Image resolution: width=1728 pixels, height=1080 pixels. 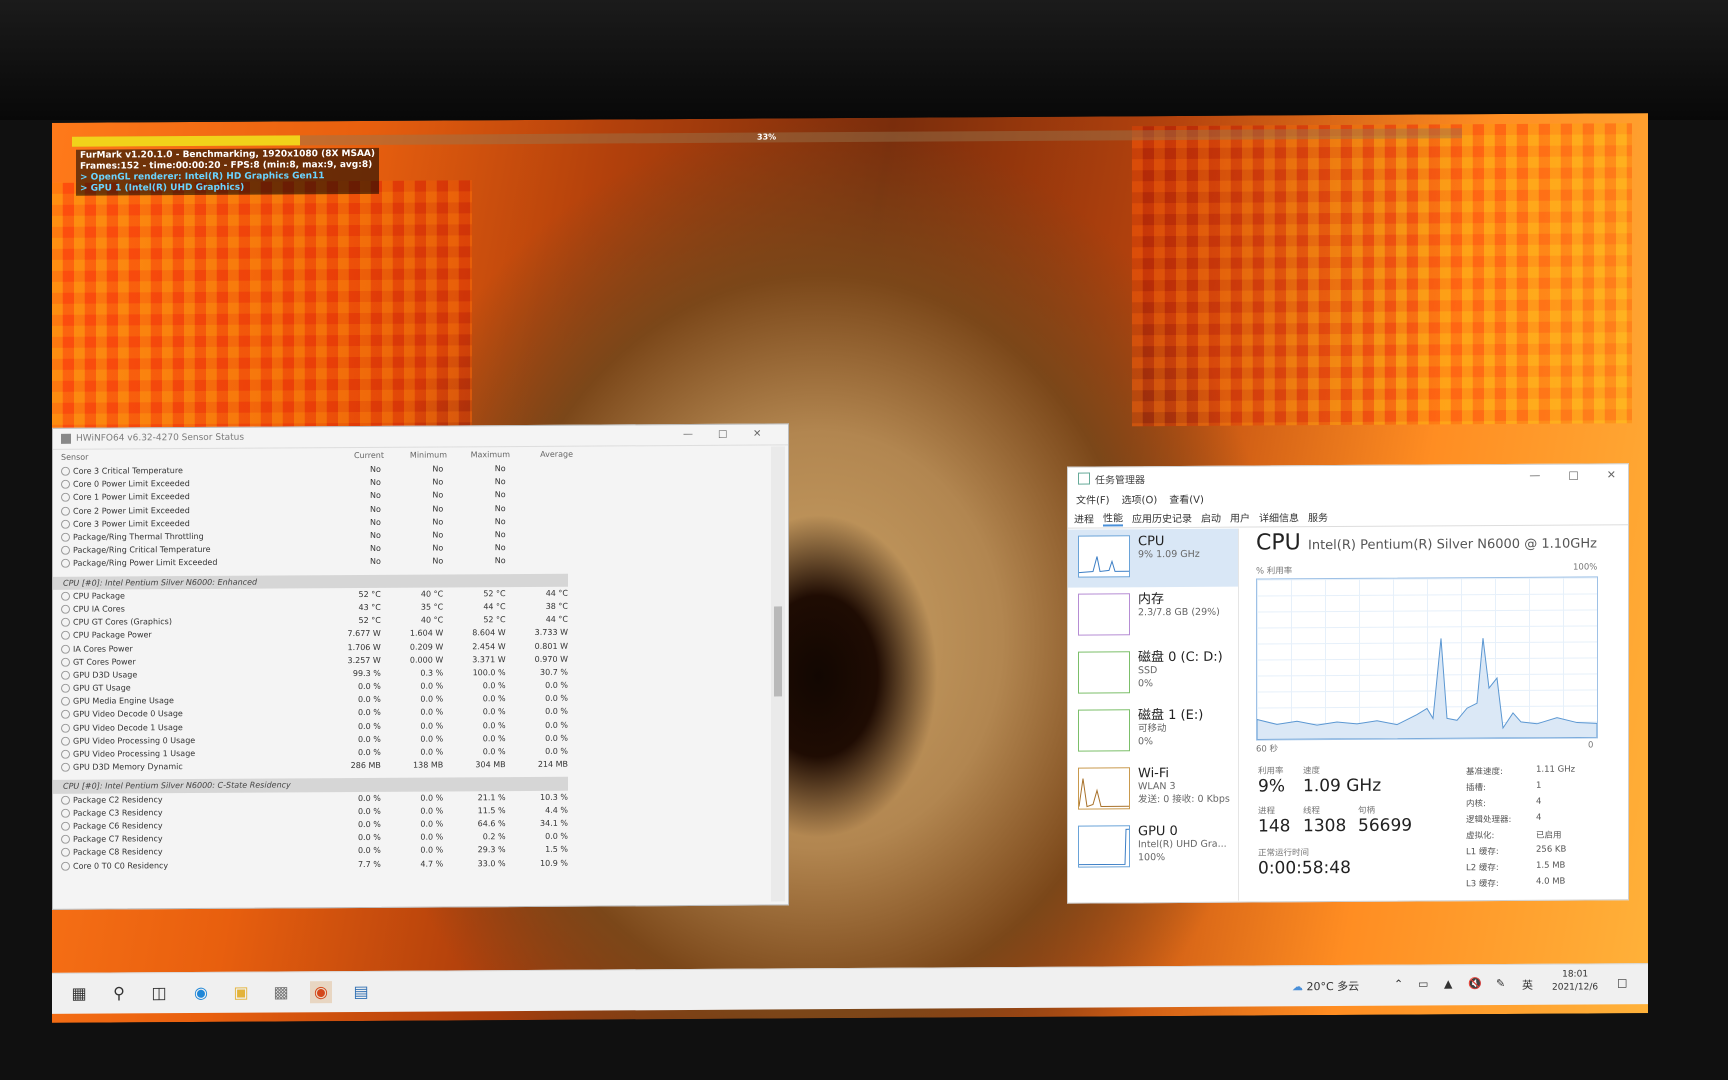 What do you see at coordinates (491, 824) in the screenshot?
I see `sensor-max-value: 64.6 %` at bounding box center [491, 824].